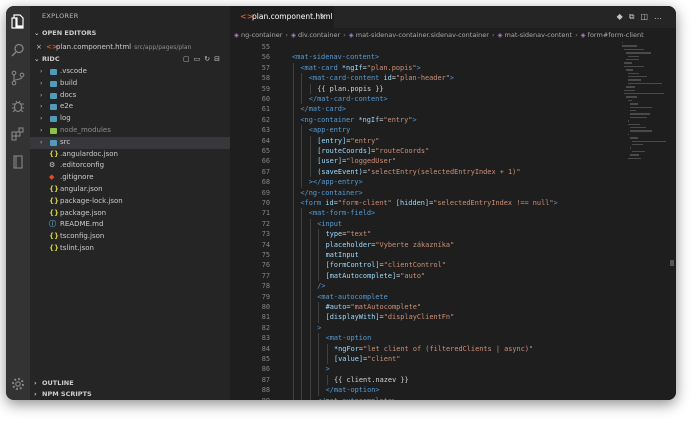  Describe the element at coordinates (430, 276) in the screenshot. I see `code-line: 77 [matAutocomplete]="auto"` at that location.